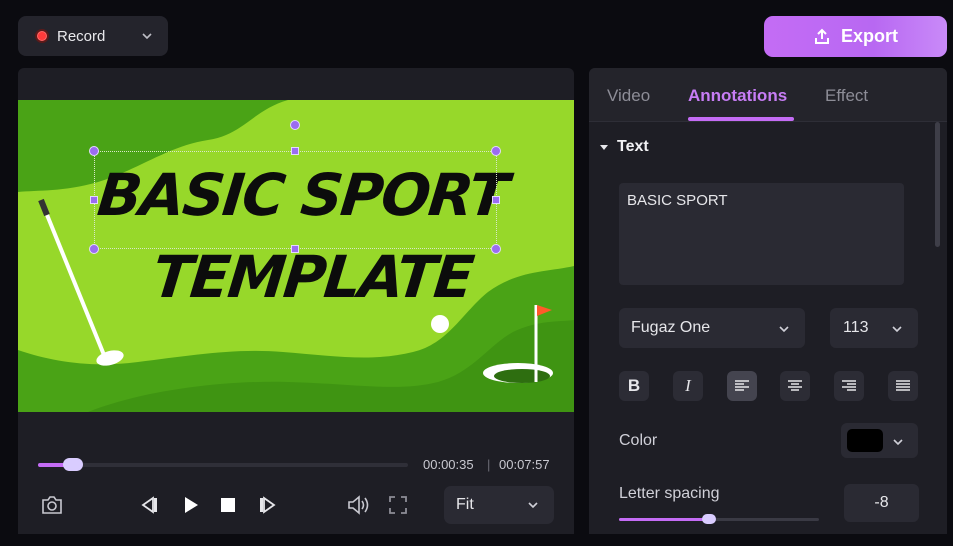  Describe the element at coordinates (496, 151) in the screenshot. I see `resize-handle-top-right` at that location.